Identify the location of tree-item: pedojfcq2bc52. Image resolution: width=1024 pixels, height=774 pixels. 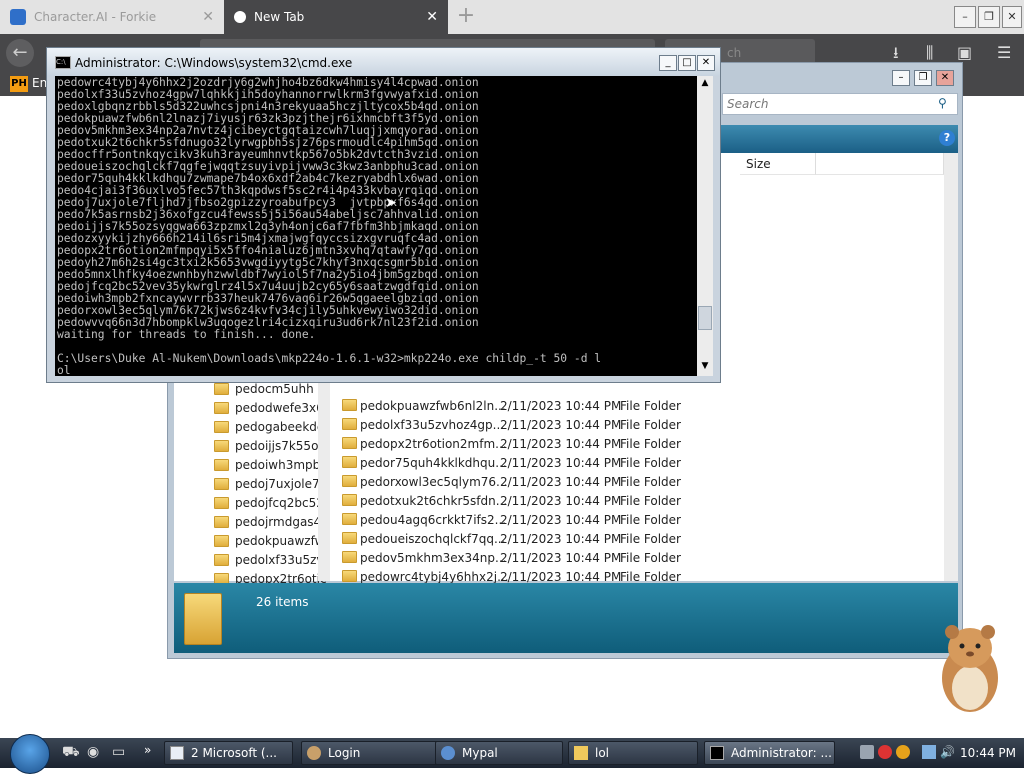
(270, 502).